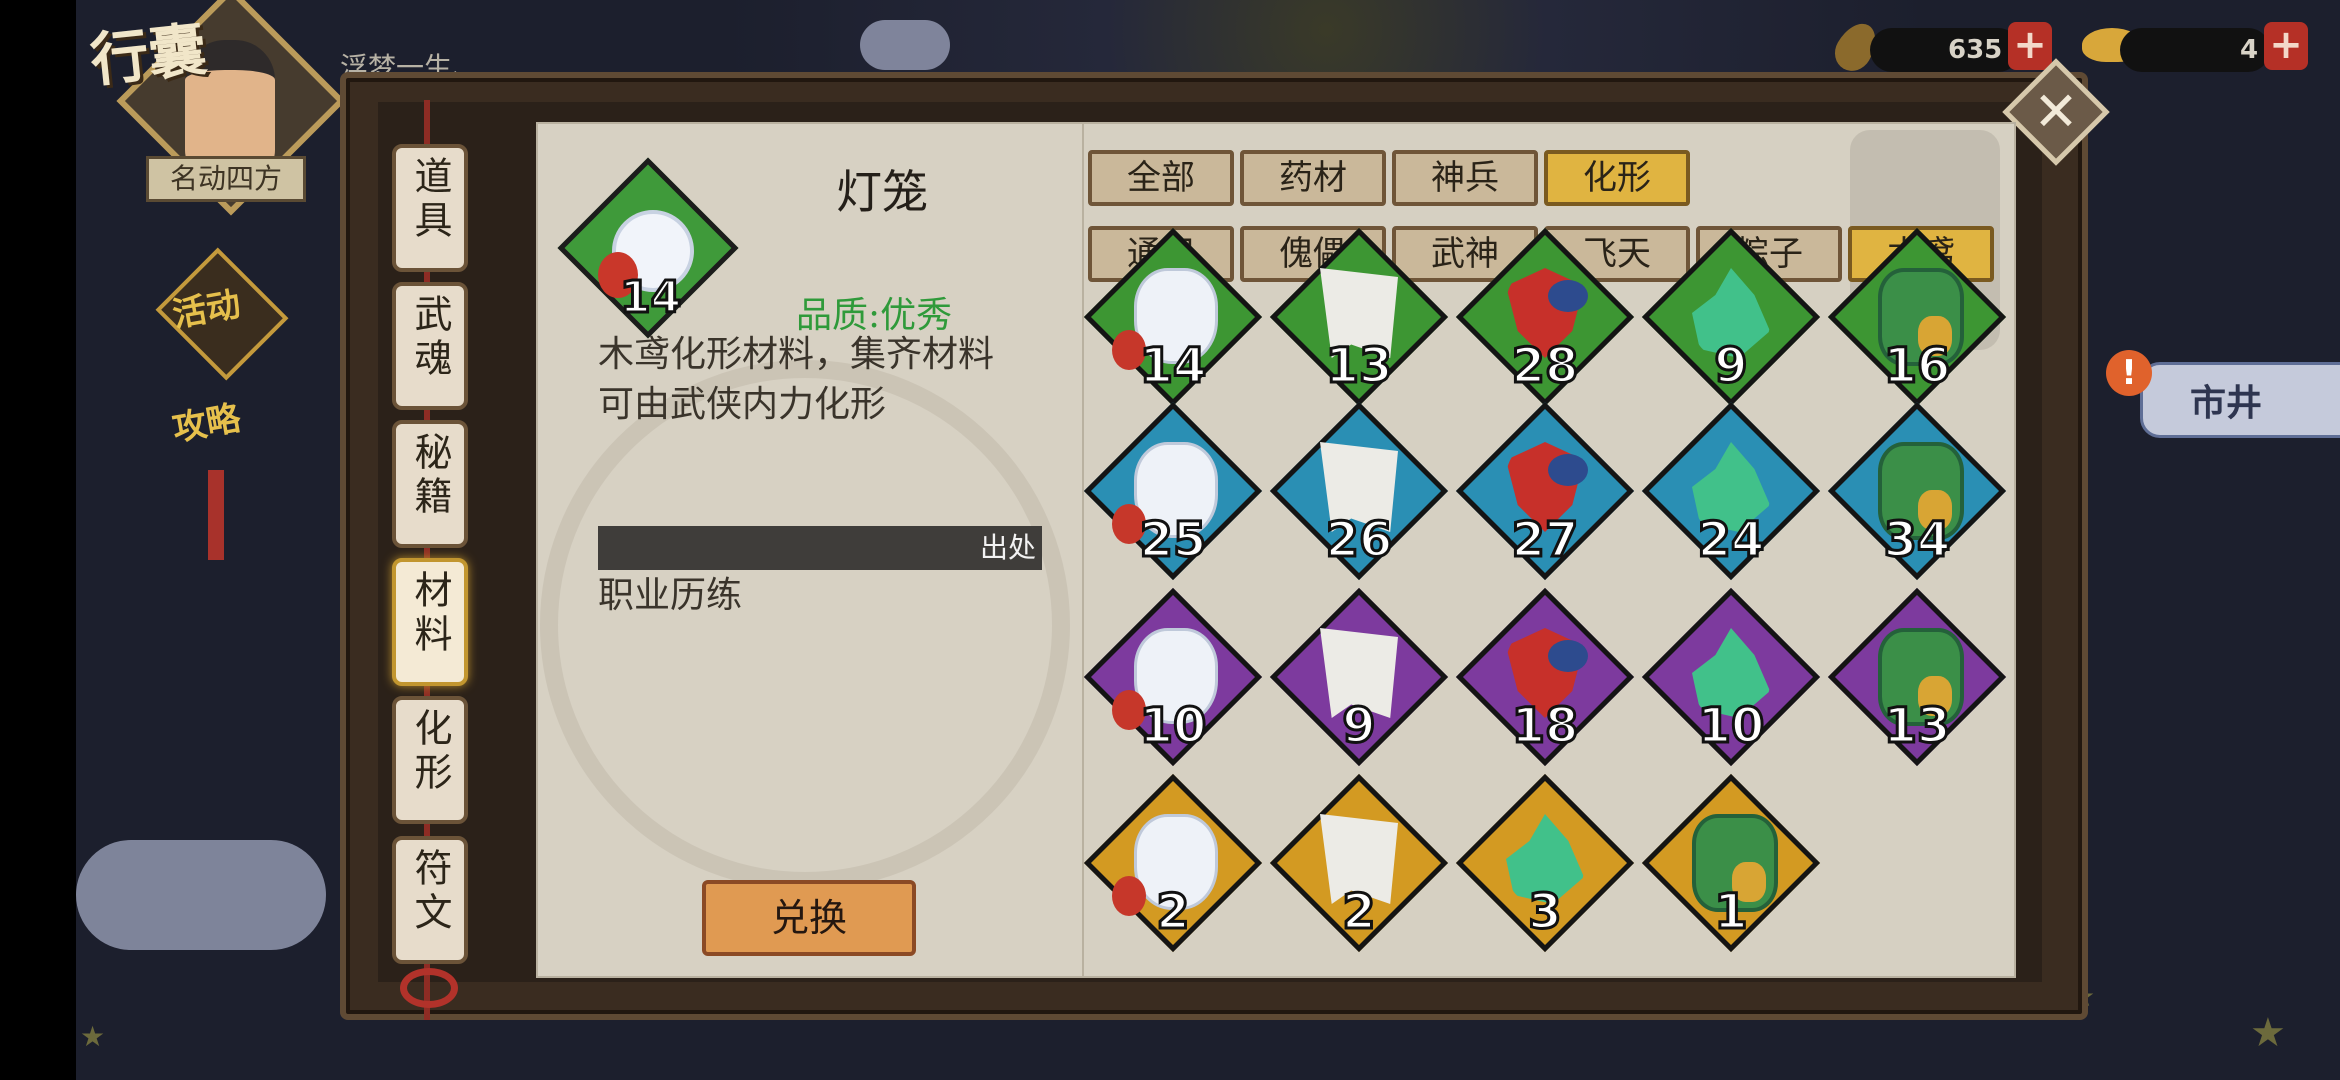 This screenshot has height=1080, width=2340. What do you see at coordinates (430, 752) in the screenshot?
I see `tab-label: 化形` at bounding box center [430, 752].